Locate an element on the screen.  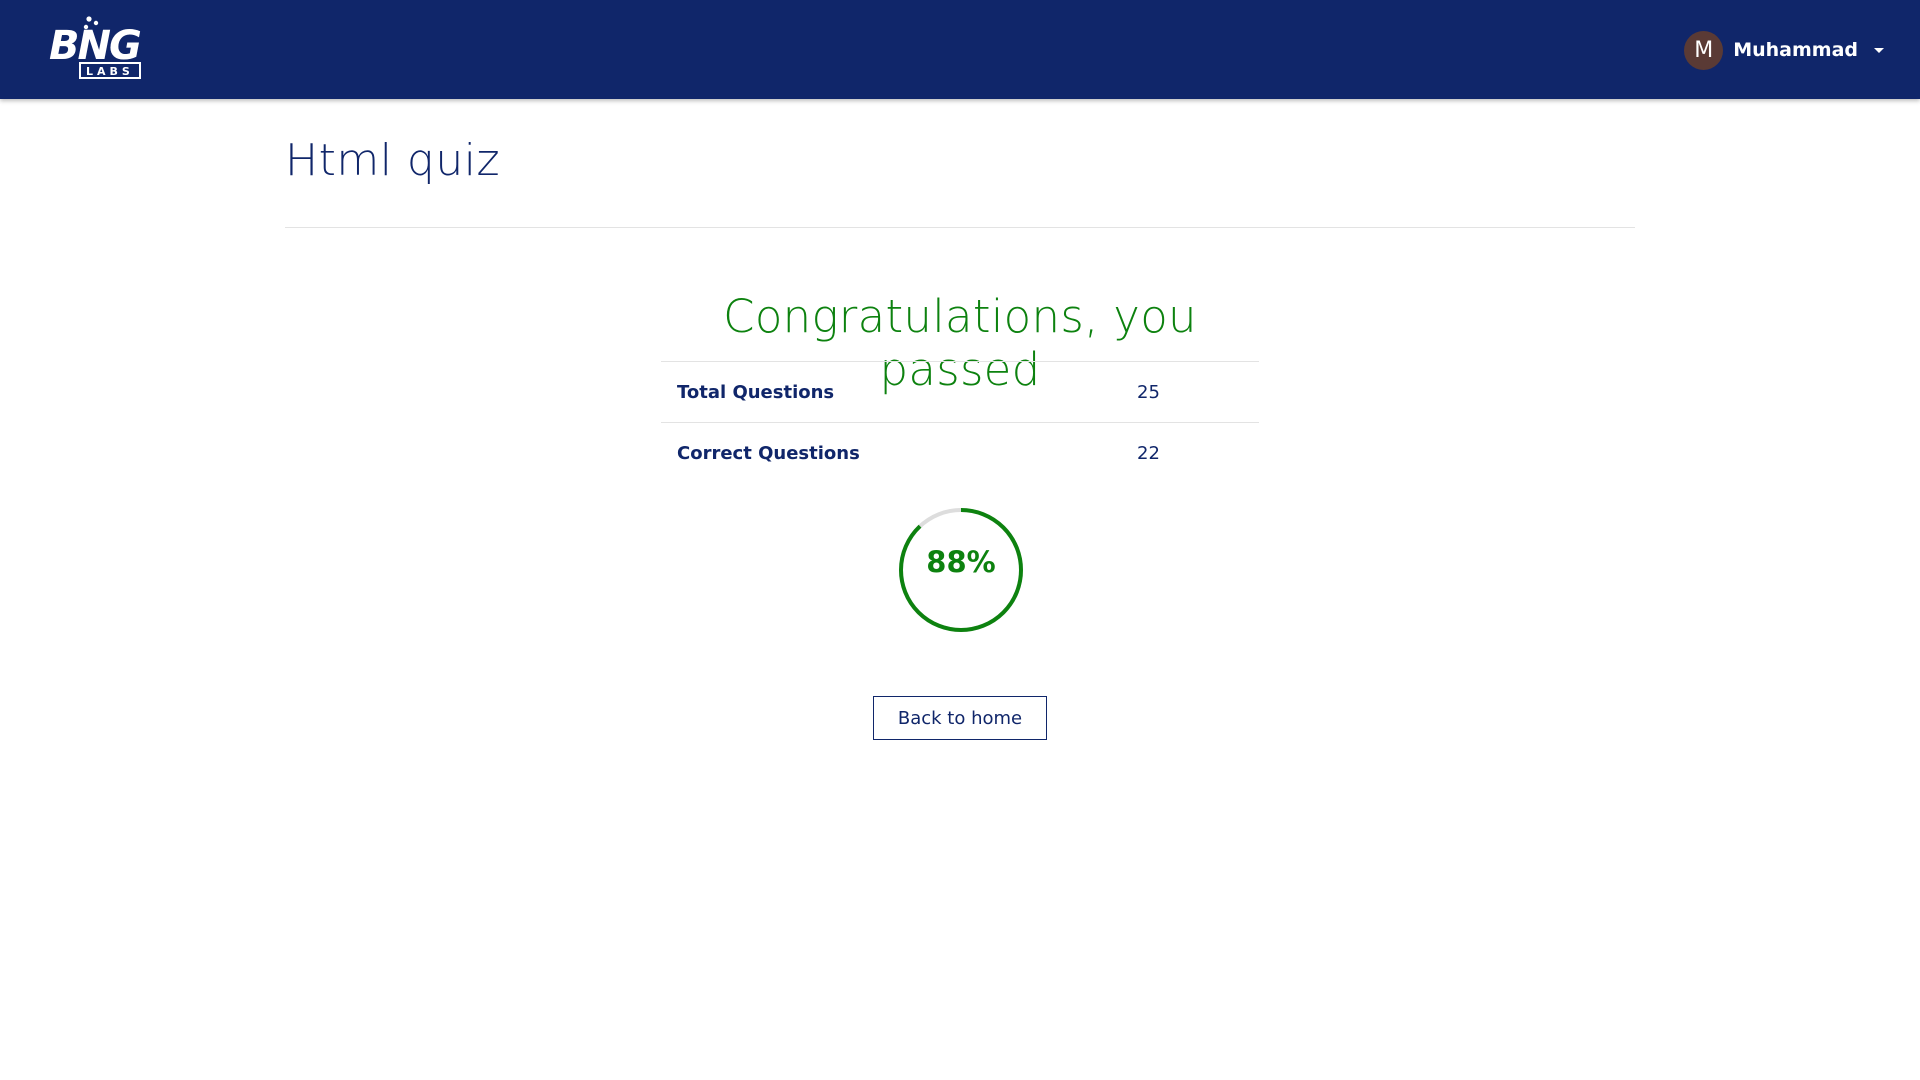
title-divider is located at coordinates (960, 227).